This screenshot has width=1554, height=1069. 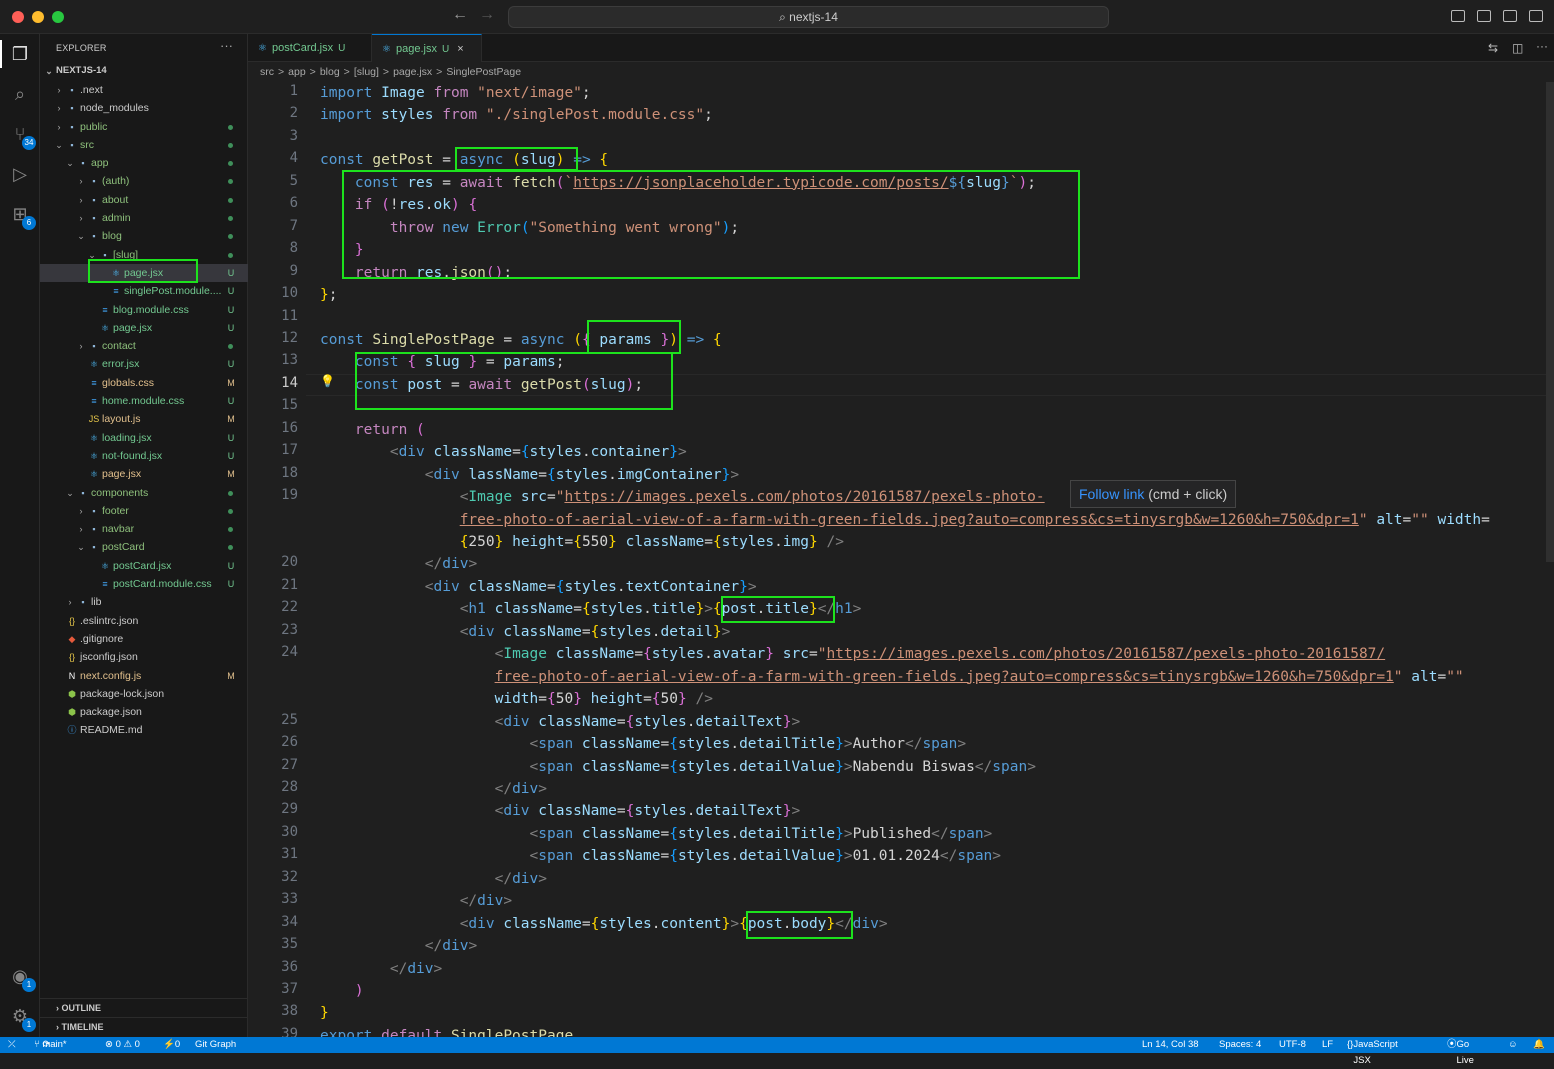 What do you see at coordinates (12, 1045) in the screenshot?
I see `remote-icon: ⤫` at bounding box center [12, 1045].